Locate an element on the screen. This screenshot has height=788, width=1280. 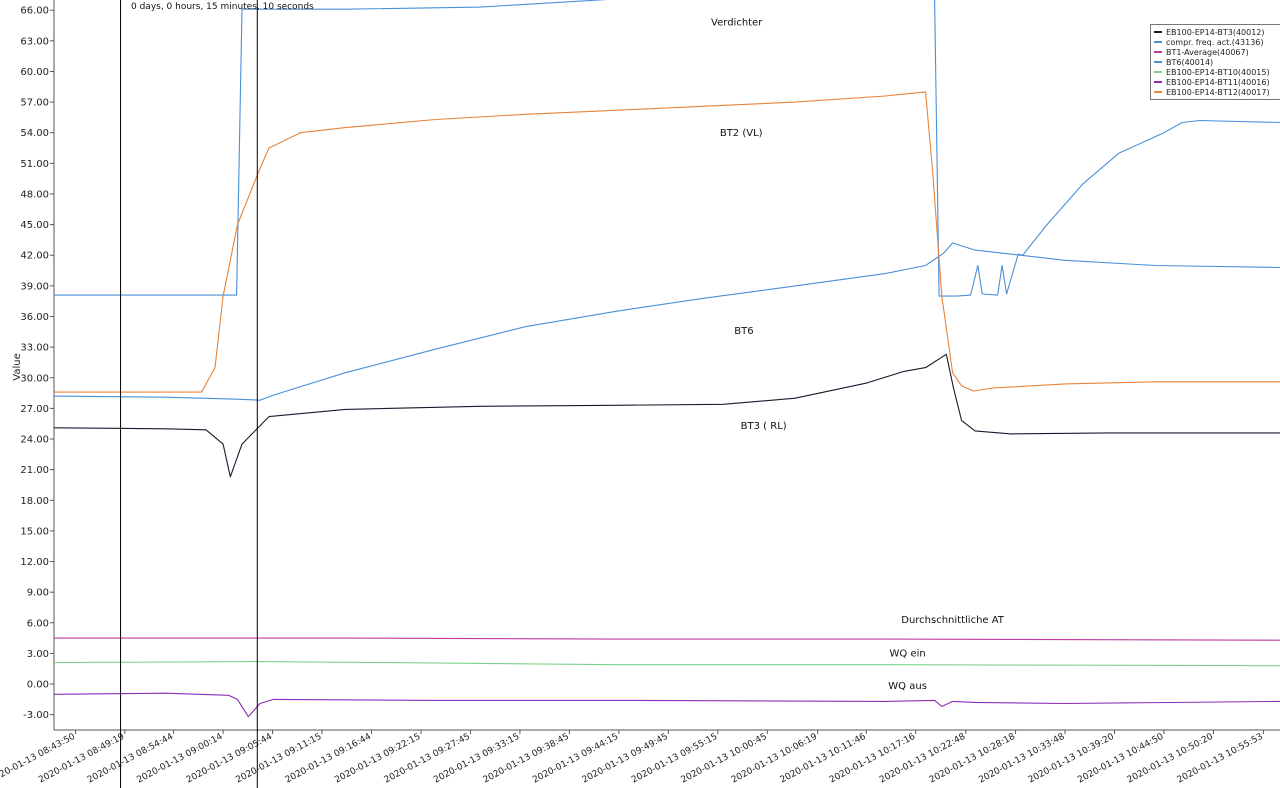
x-tick-label: 2020-01-13 10:44:50 is located at coordinates (1120, 759).